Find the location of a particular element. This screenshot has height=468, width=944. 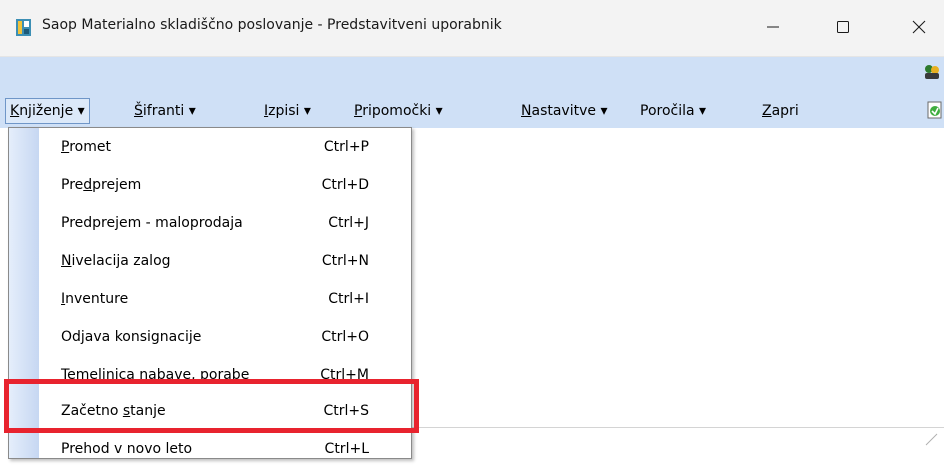

menu-item-label: Inventure is located at coordinates (95, 299).